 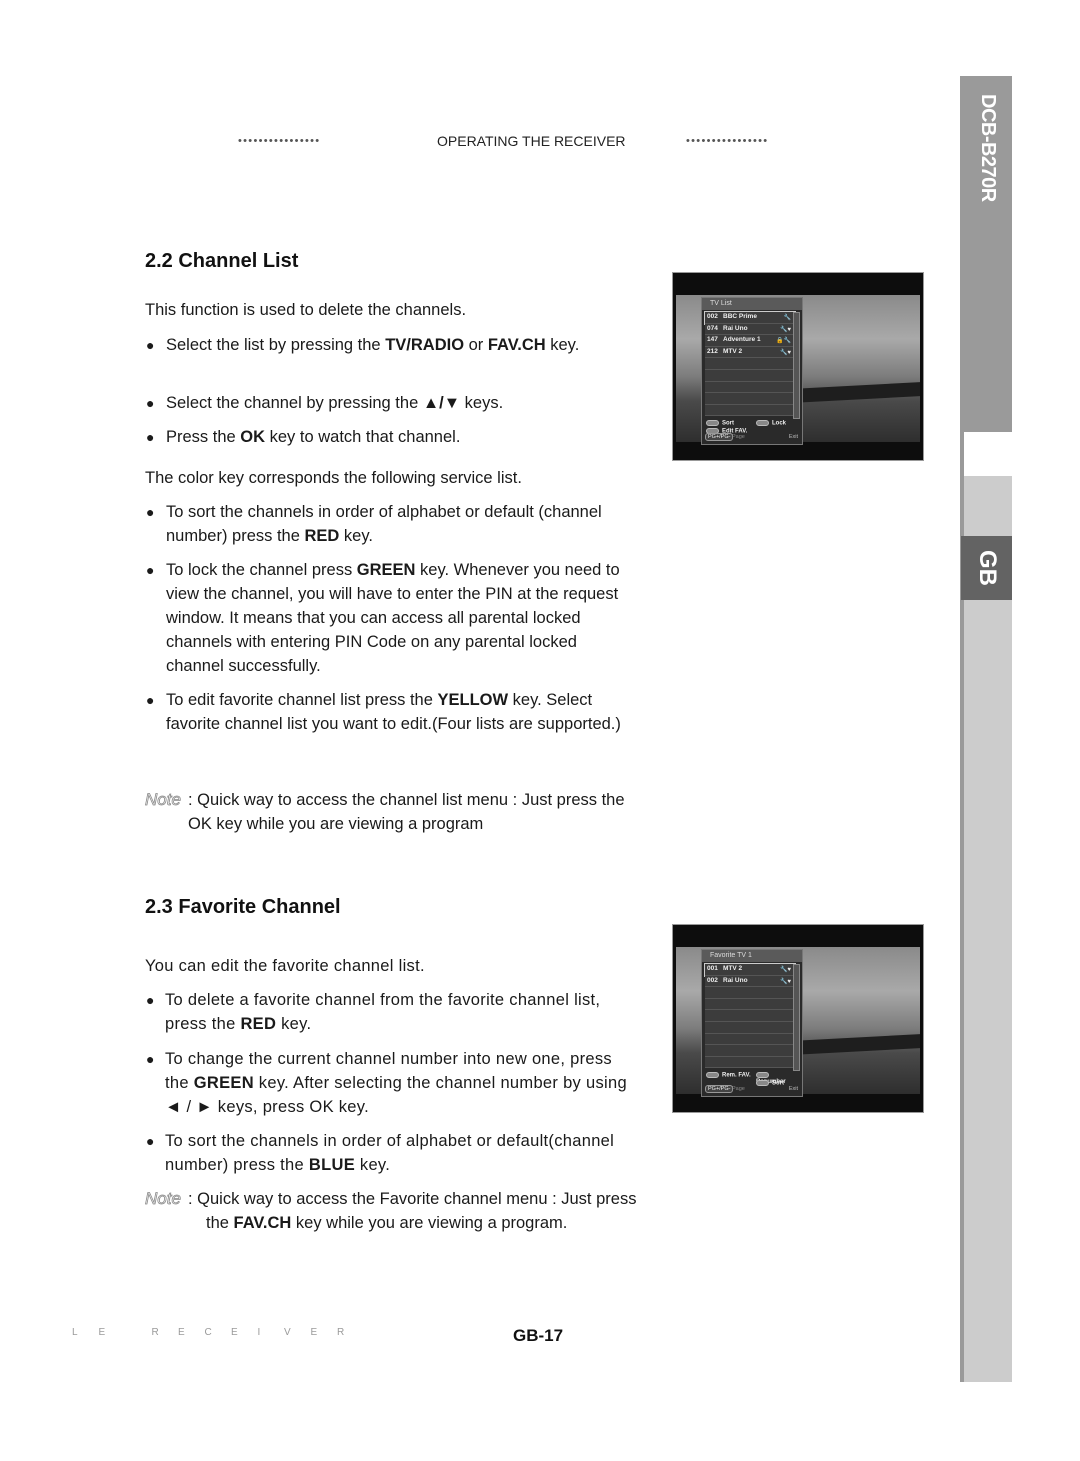 I want to click on channel-rows: 001 MTV 2 🔧♥ 002 Rai Uno 🔧♥, so click(x=750, y=1016).